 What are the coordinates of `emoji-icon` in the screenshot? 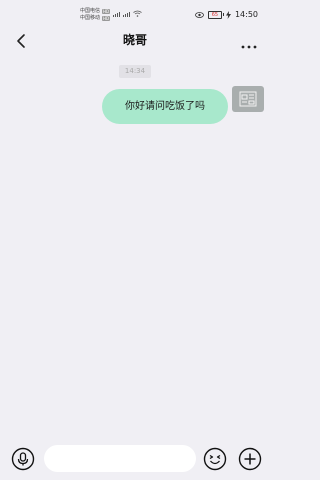 It's located at (215, 459).